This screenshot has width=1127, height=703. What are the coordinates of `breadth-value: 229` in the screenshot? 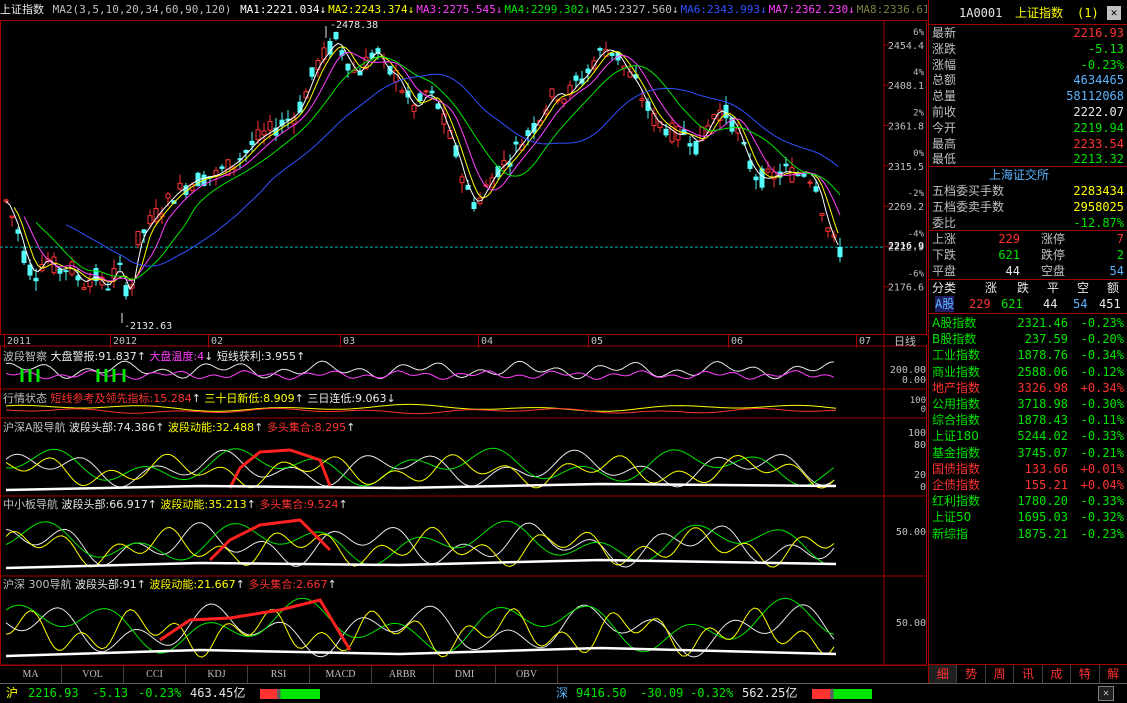 It's located at (1009, 239).